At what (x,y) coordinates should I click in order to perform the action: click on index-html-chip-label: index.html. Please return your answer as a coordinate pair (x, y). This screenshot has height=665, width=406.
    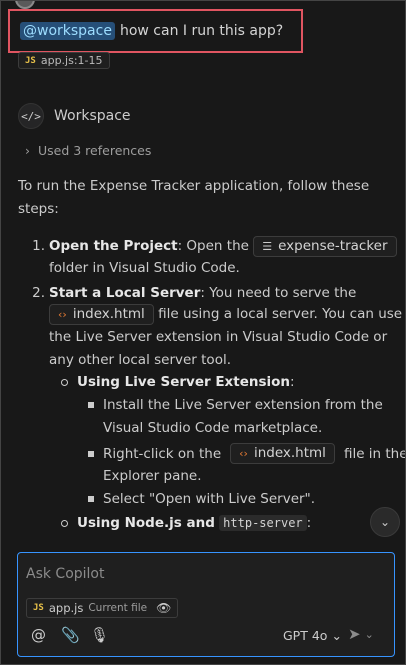
    Looking at the image, I should click on (108, 314).